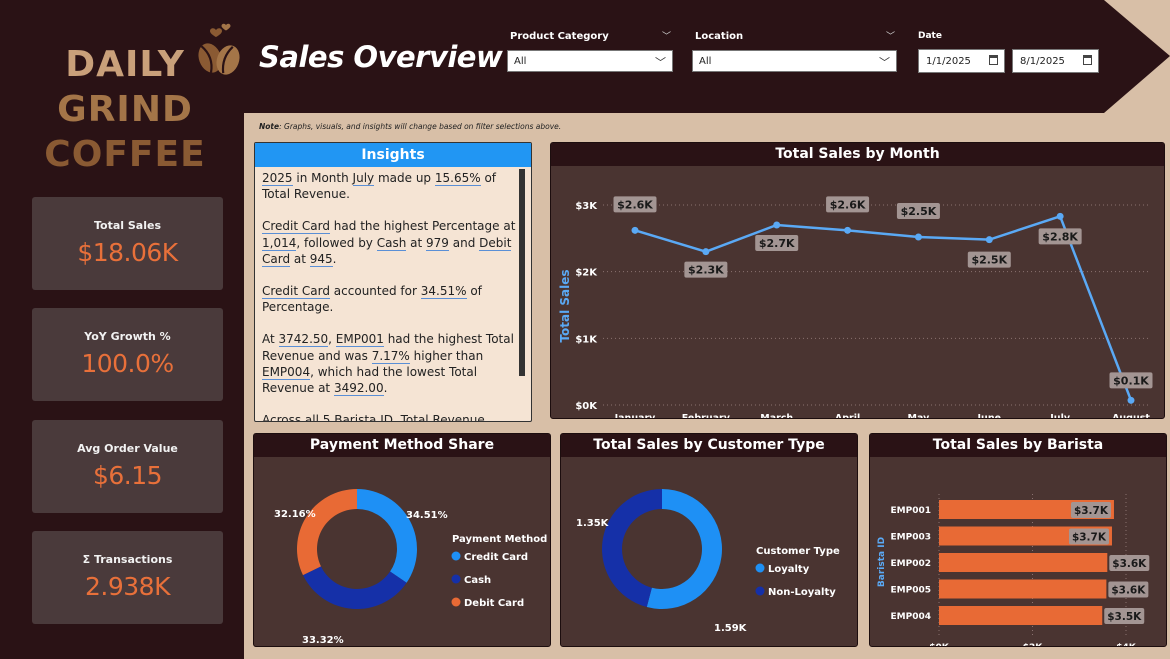 This screenshot has height=659, width=1170. I want to click on insight-text: accounted for, so click(375, 291).